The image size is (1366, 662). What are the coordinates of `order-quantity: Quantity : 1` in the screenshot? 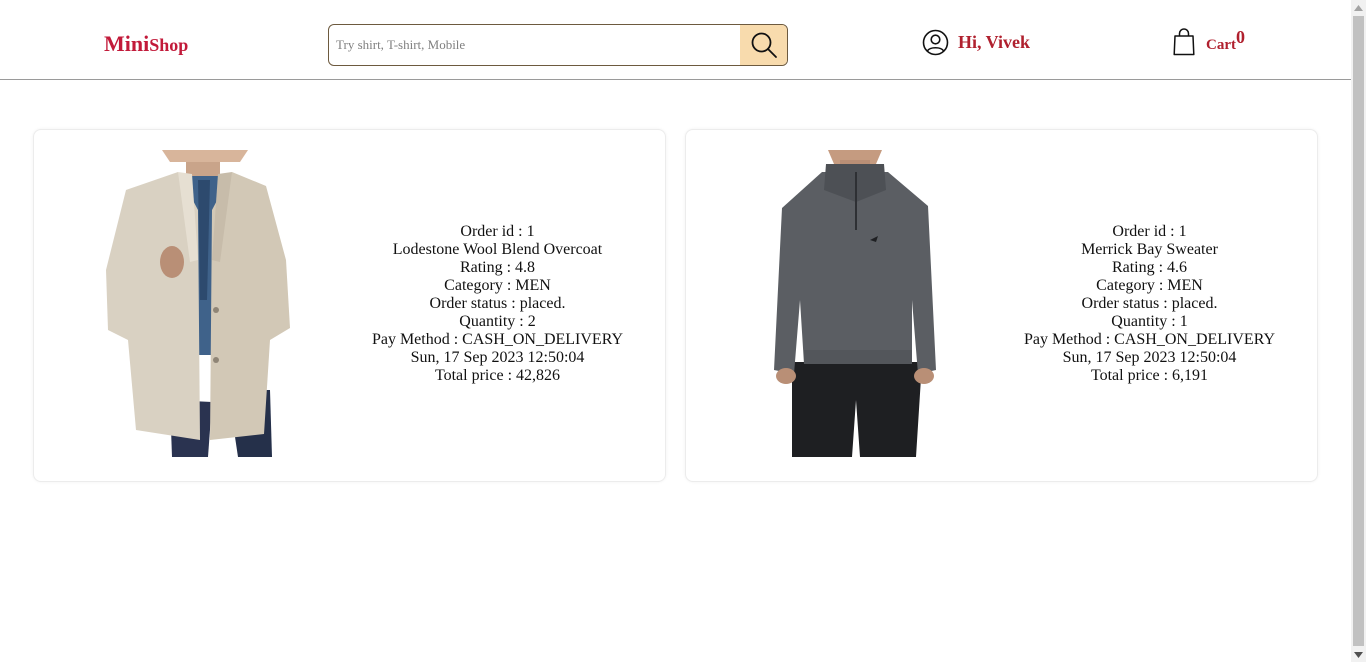 It's located at (1149, 321).